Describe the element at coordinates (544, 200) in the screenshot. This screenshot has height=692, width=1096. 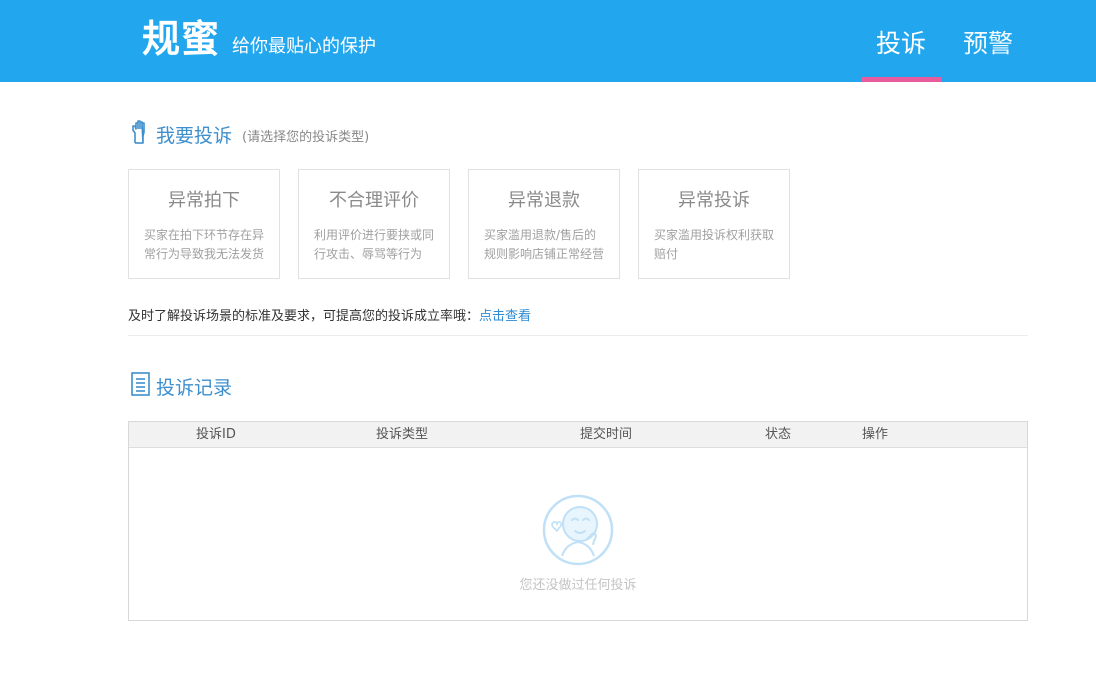
I see `card-title: 异常退款` at that location.